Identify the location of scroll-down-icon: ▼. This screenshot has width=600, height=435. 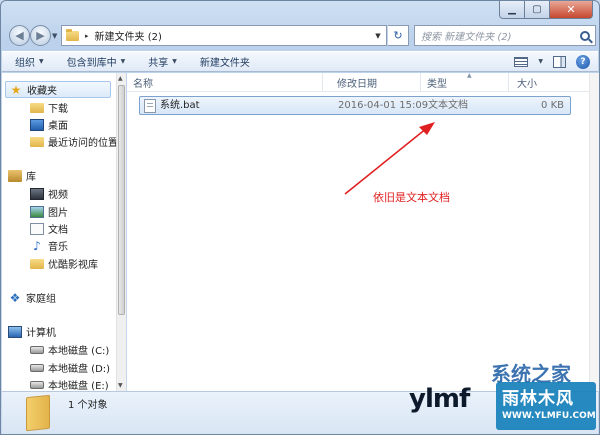
(120, 385).